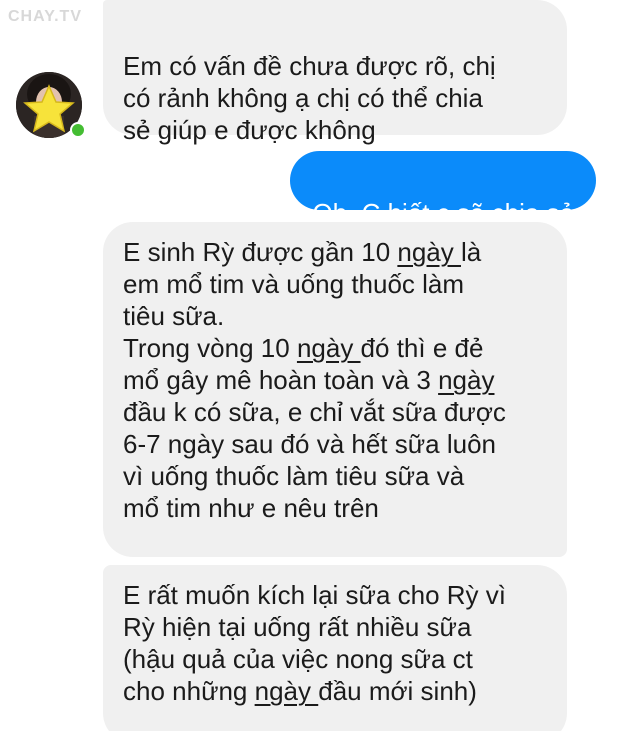 The height and width of the screenshot is (731, 640). Describe the element at coordinates (260, 252) in the screenshot. I see `message-text: E sinh Rỳ được gần 10` at that location.